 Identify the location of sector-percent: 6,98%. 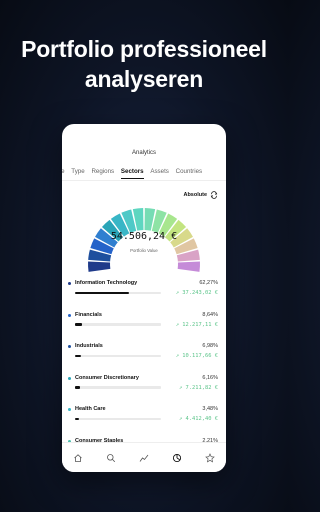
(210, 346).